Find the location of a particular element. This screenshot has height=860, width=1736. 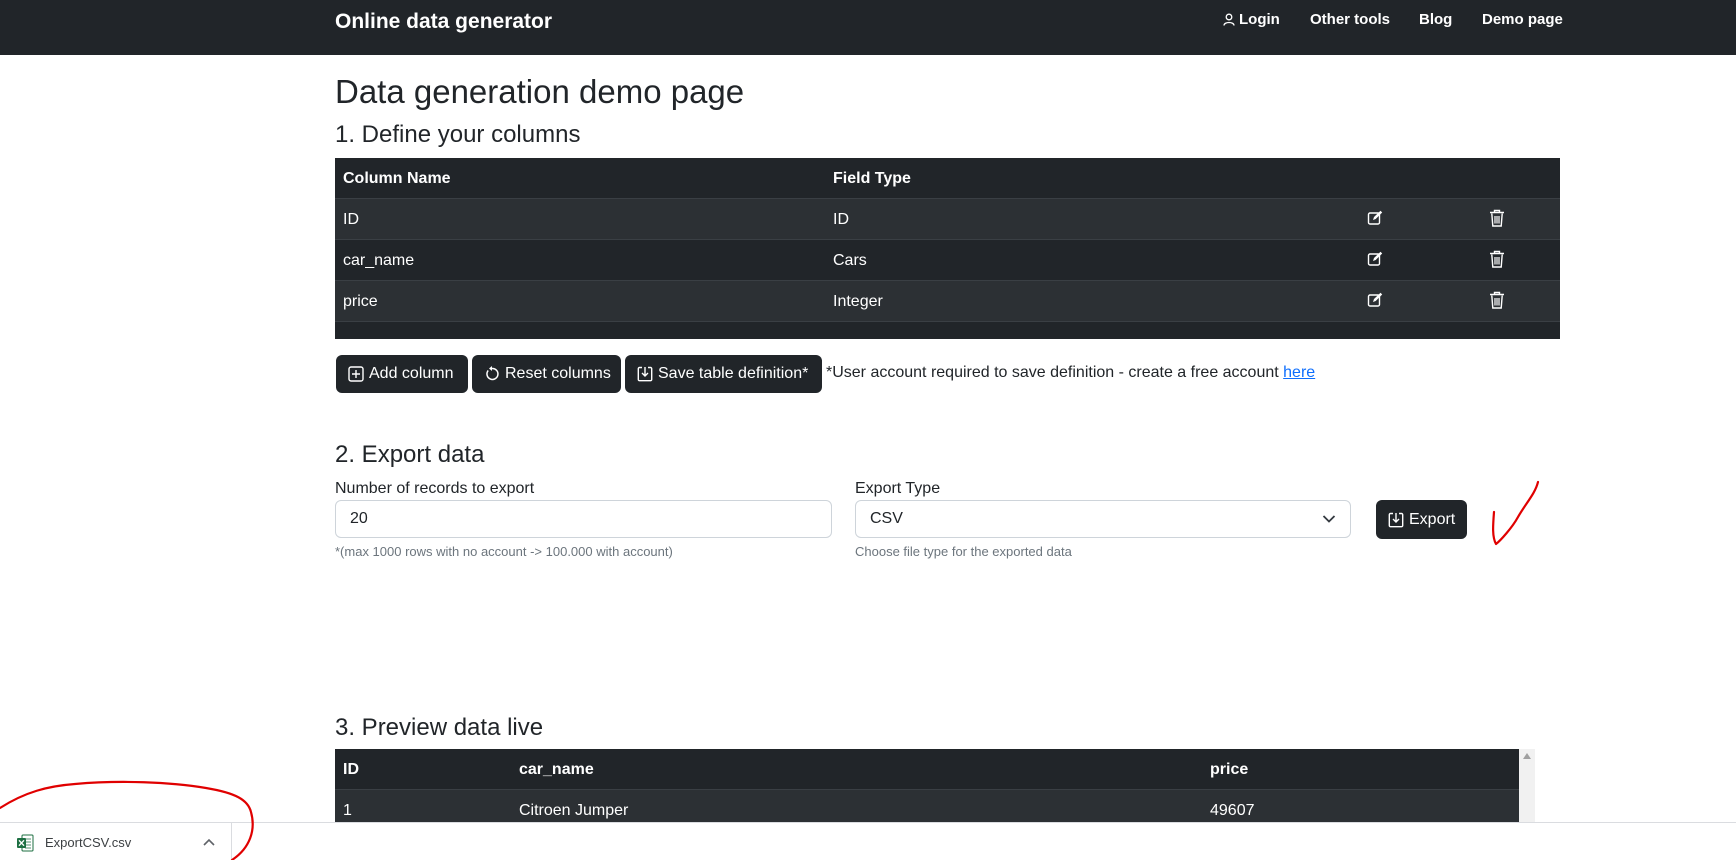

nav-login-link: Login is located at coordinates (1251, 19).